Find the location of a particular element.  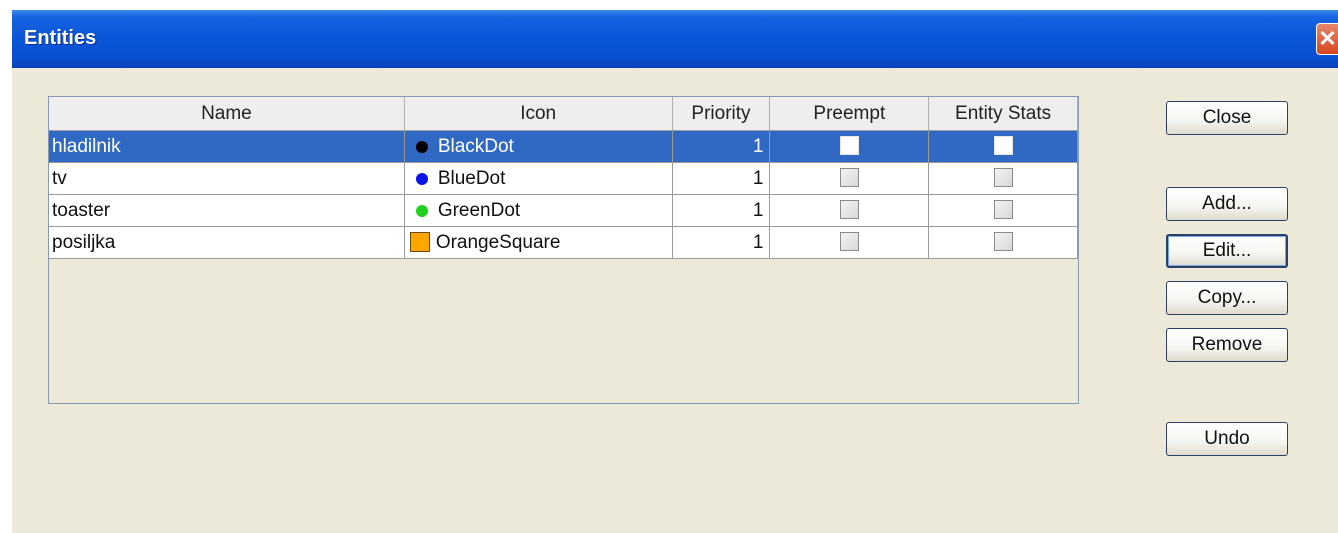

icon-label: GreenDot is located at coordinates (479, 210).